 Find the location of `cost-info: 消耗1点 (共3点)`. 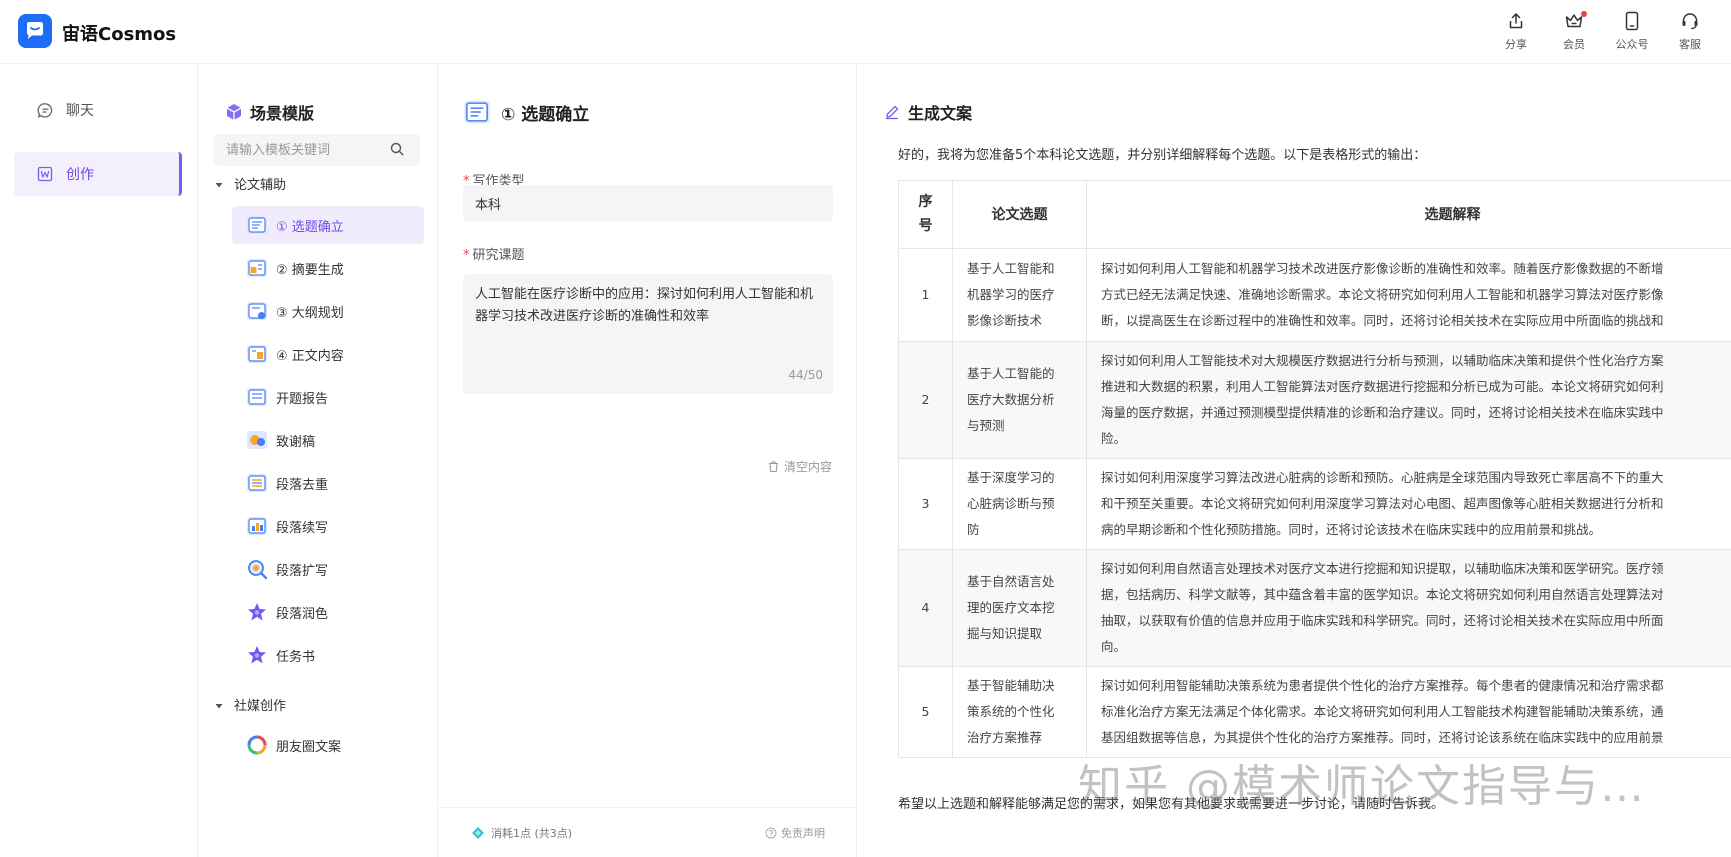

cost-info: 消耗1点 (共3点) is located at coordinates (521, 833).